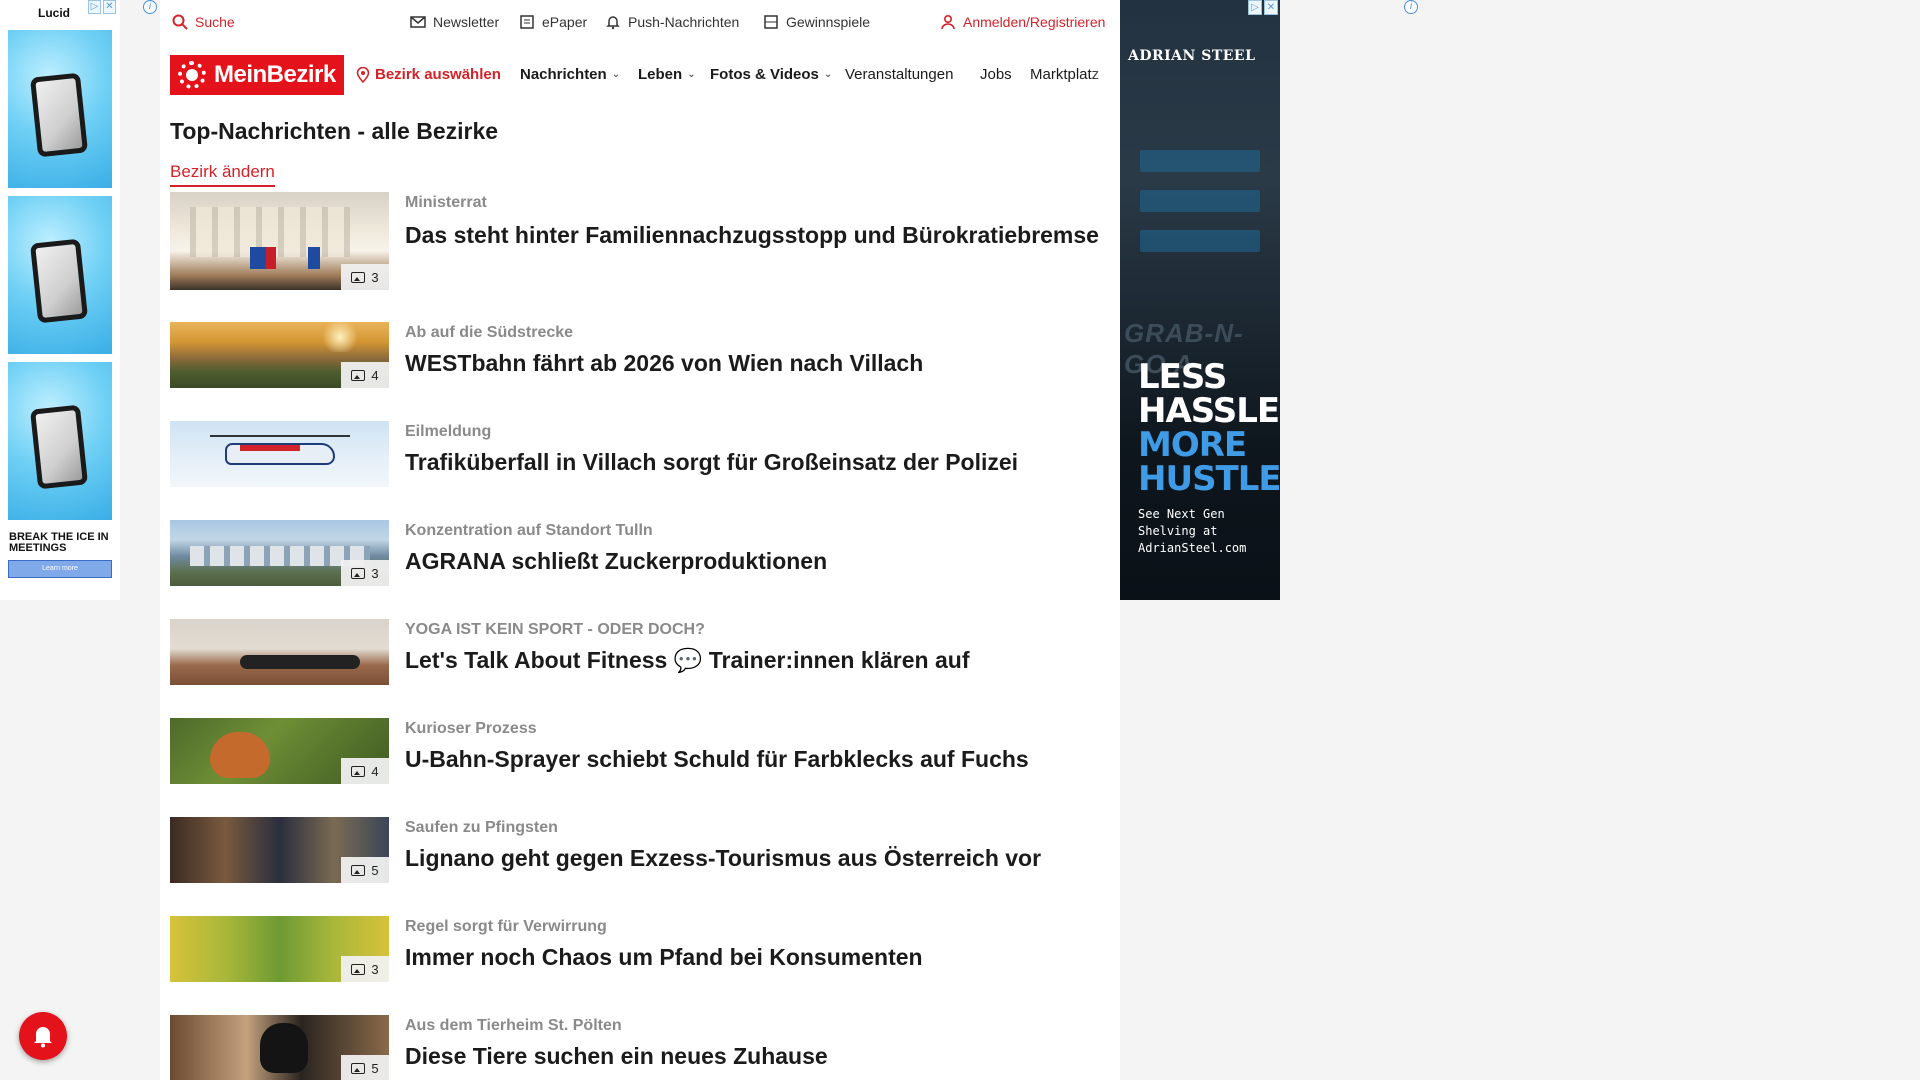  Describe the element at coordinates (513, 1025) in the screenshot. I see `article-kicker: Aus dem Tierheim St. Pölten` at that location.